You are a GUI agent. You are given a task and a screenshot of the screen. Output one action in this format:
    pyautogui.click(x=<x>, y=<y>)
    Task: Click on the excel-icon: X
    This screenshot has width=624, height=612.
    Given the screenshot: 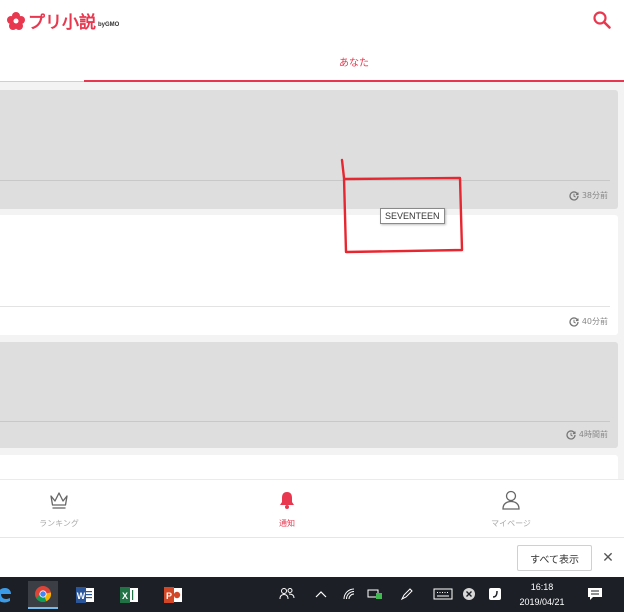 What is the action you would take?
    pyautogui.click(x=129, y=595)
    